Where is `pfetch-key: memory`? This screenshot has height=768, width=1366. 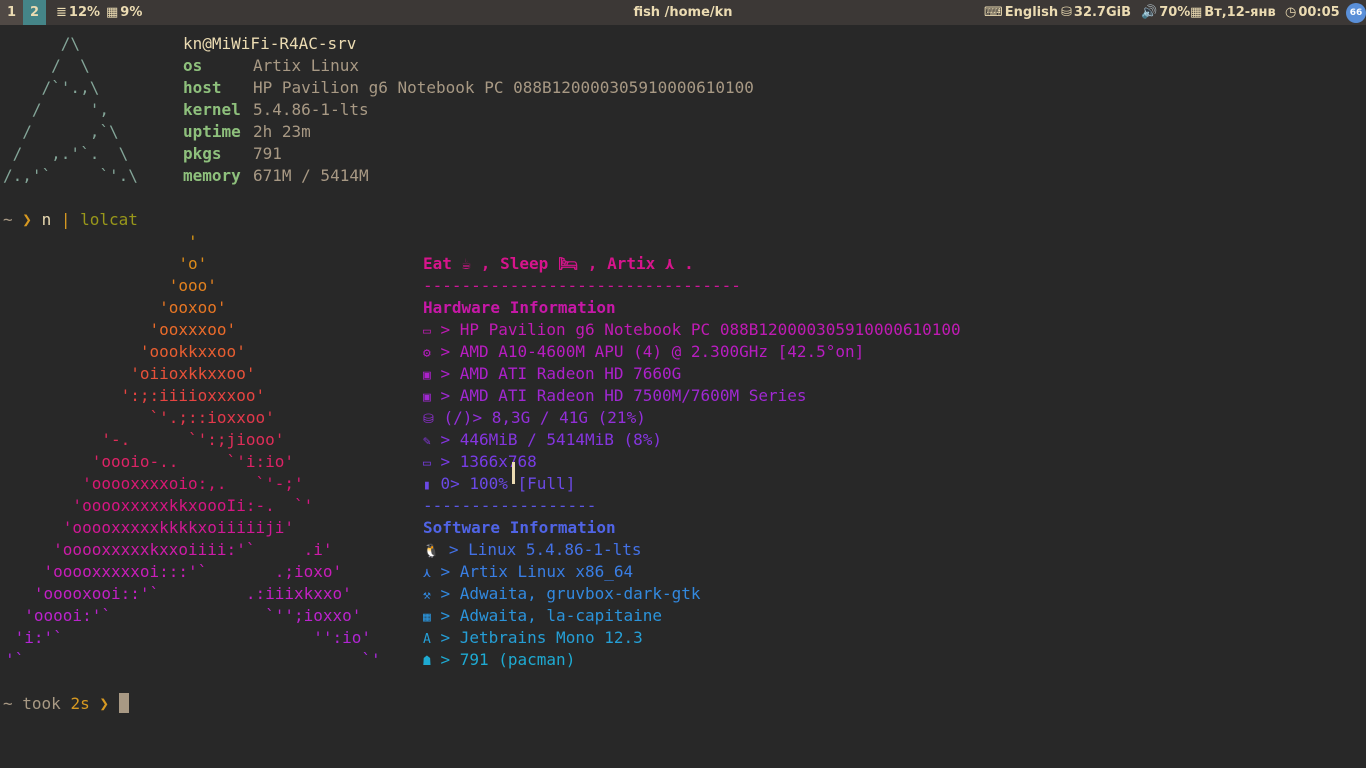
pfetch-key: memory is located at coordinates (212, 175).